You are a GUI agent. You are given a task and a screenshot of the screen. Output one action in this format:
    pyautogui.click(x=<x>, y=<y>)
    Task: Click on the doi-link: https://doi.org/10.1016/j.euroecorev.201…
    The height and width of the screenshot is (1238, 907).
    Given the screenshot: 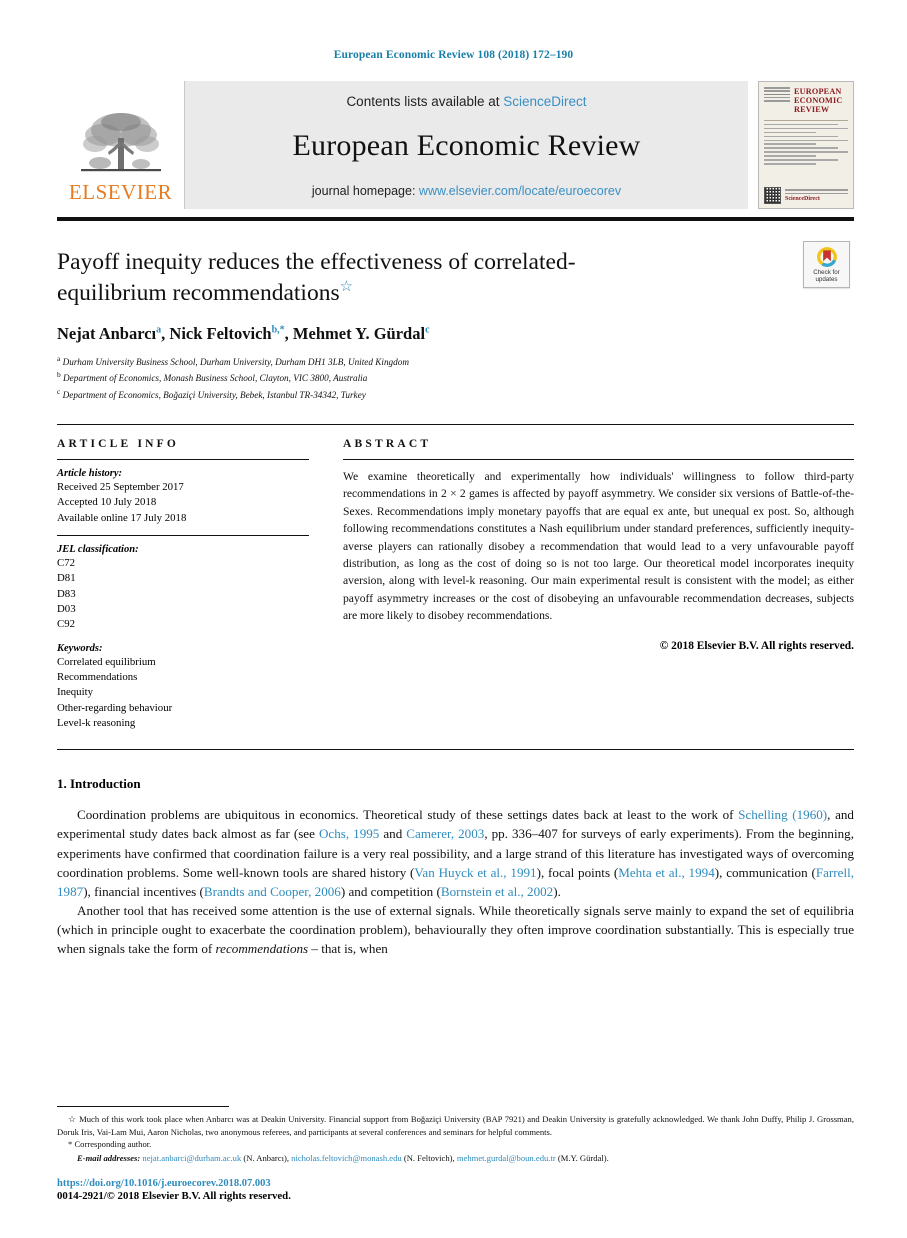 What is the action you would take?
    pyautogui.click(x=174, y=1183)
    